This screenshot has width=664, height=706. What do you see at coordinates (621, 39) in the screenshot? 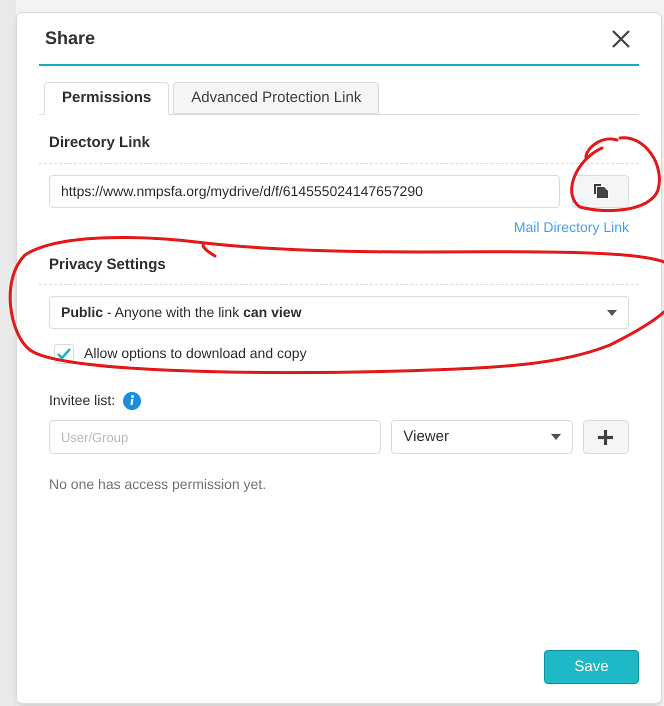
I see `close-icon` at bounding box center [621, 39].